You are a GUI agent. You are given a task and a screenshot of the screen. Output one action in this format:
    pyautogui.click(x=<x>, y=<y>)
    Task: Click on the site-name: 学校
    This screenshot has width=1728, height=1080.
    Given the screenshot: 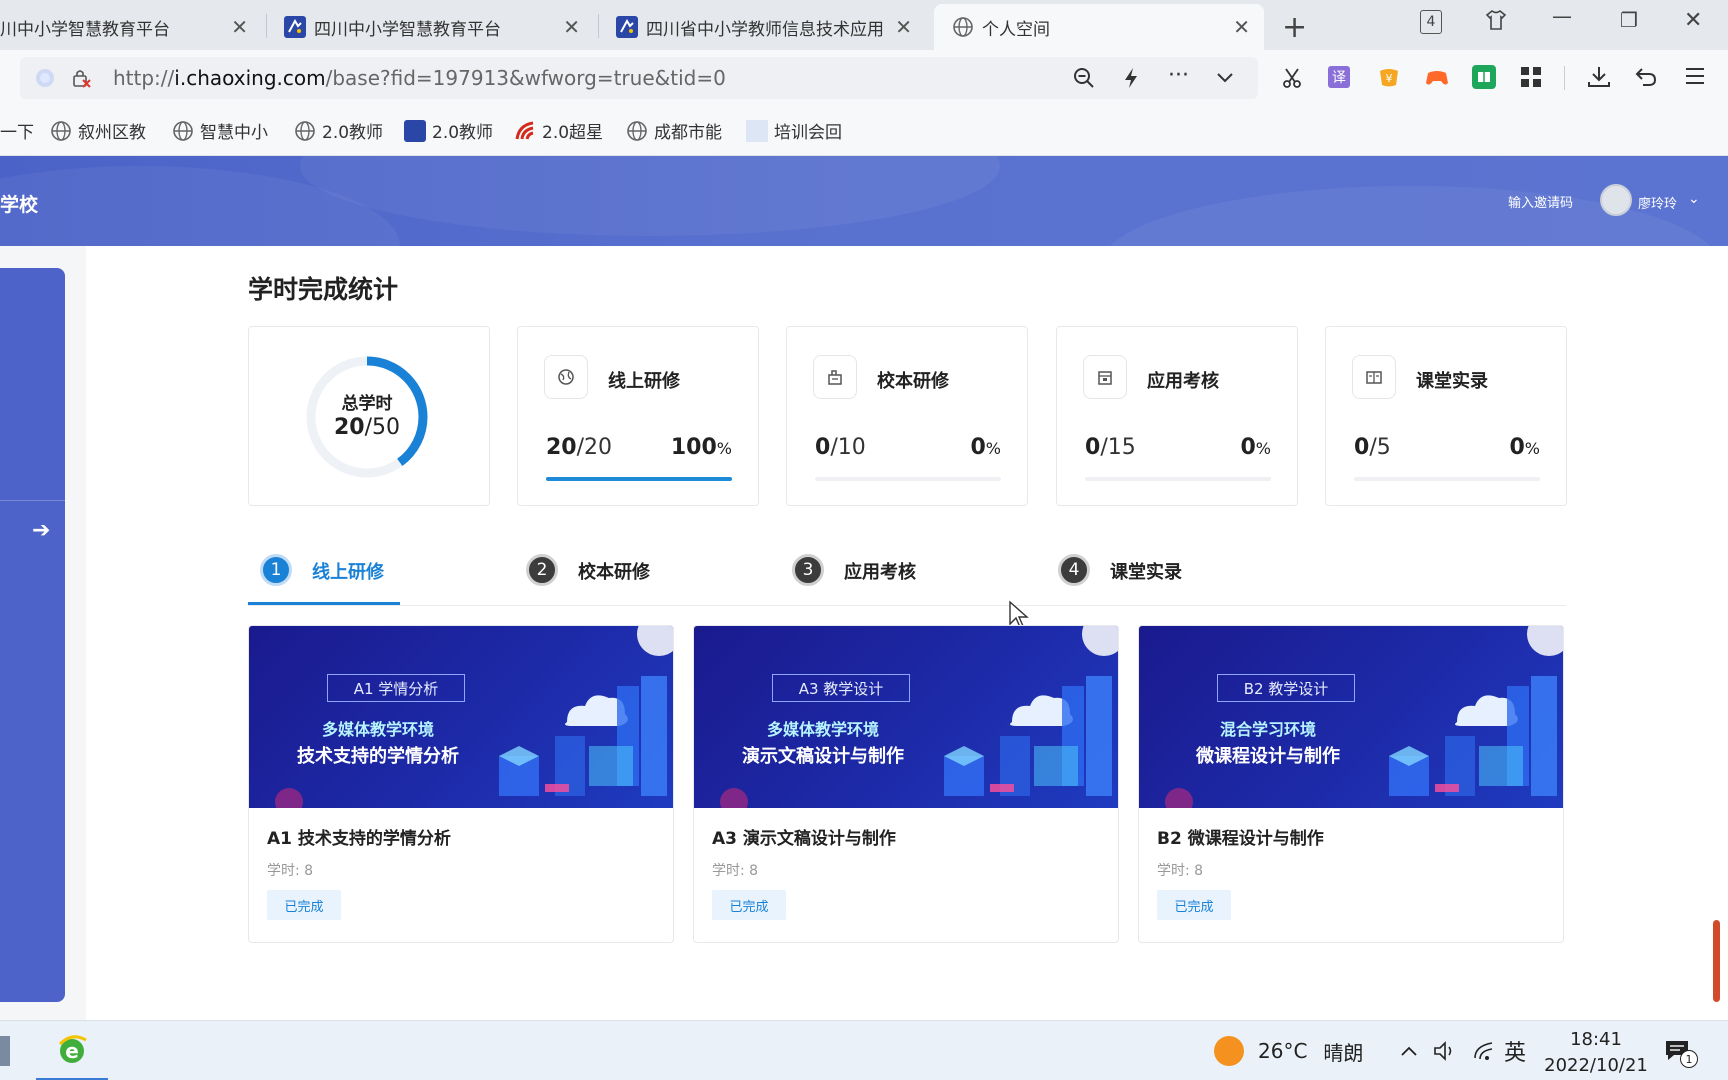 What is the action you would take?
    pyautogui.click(x=19, y=203)
    